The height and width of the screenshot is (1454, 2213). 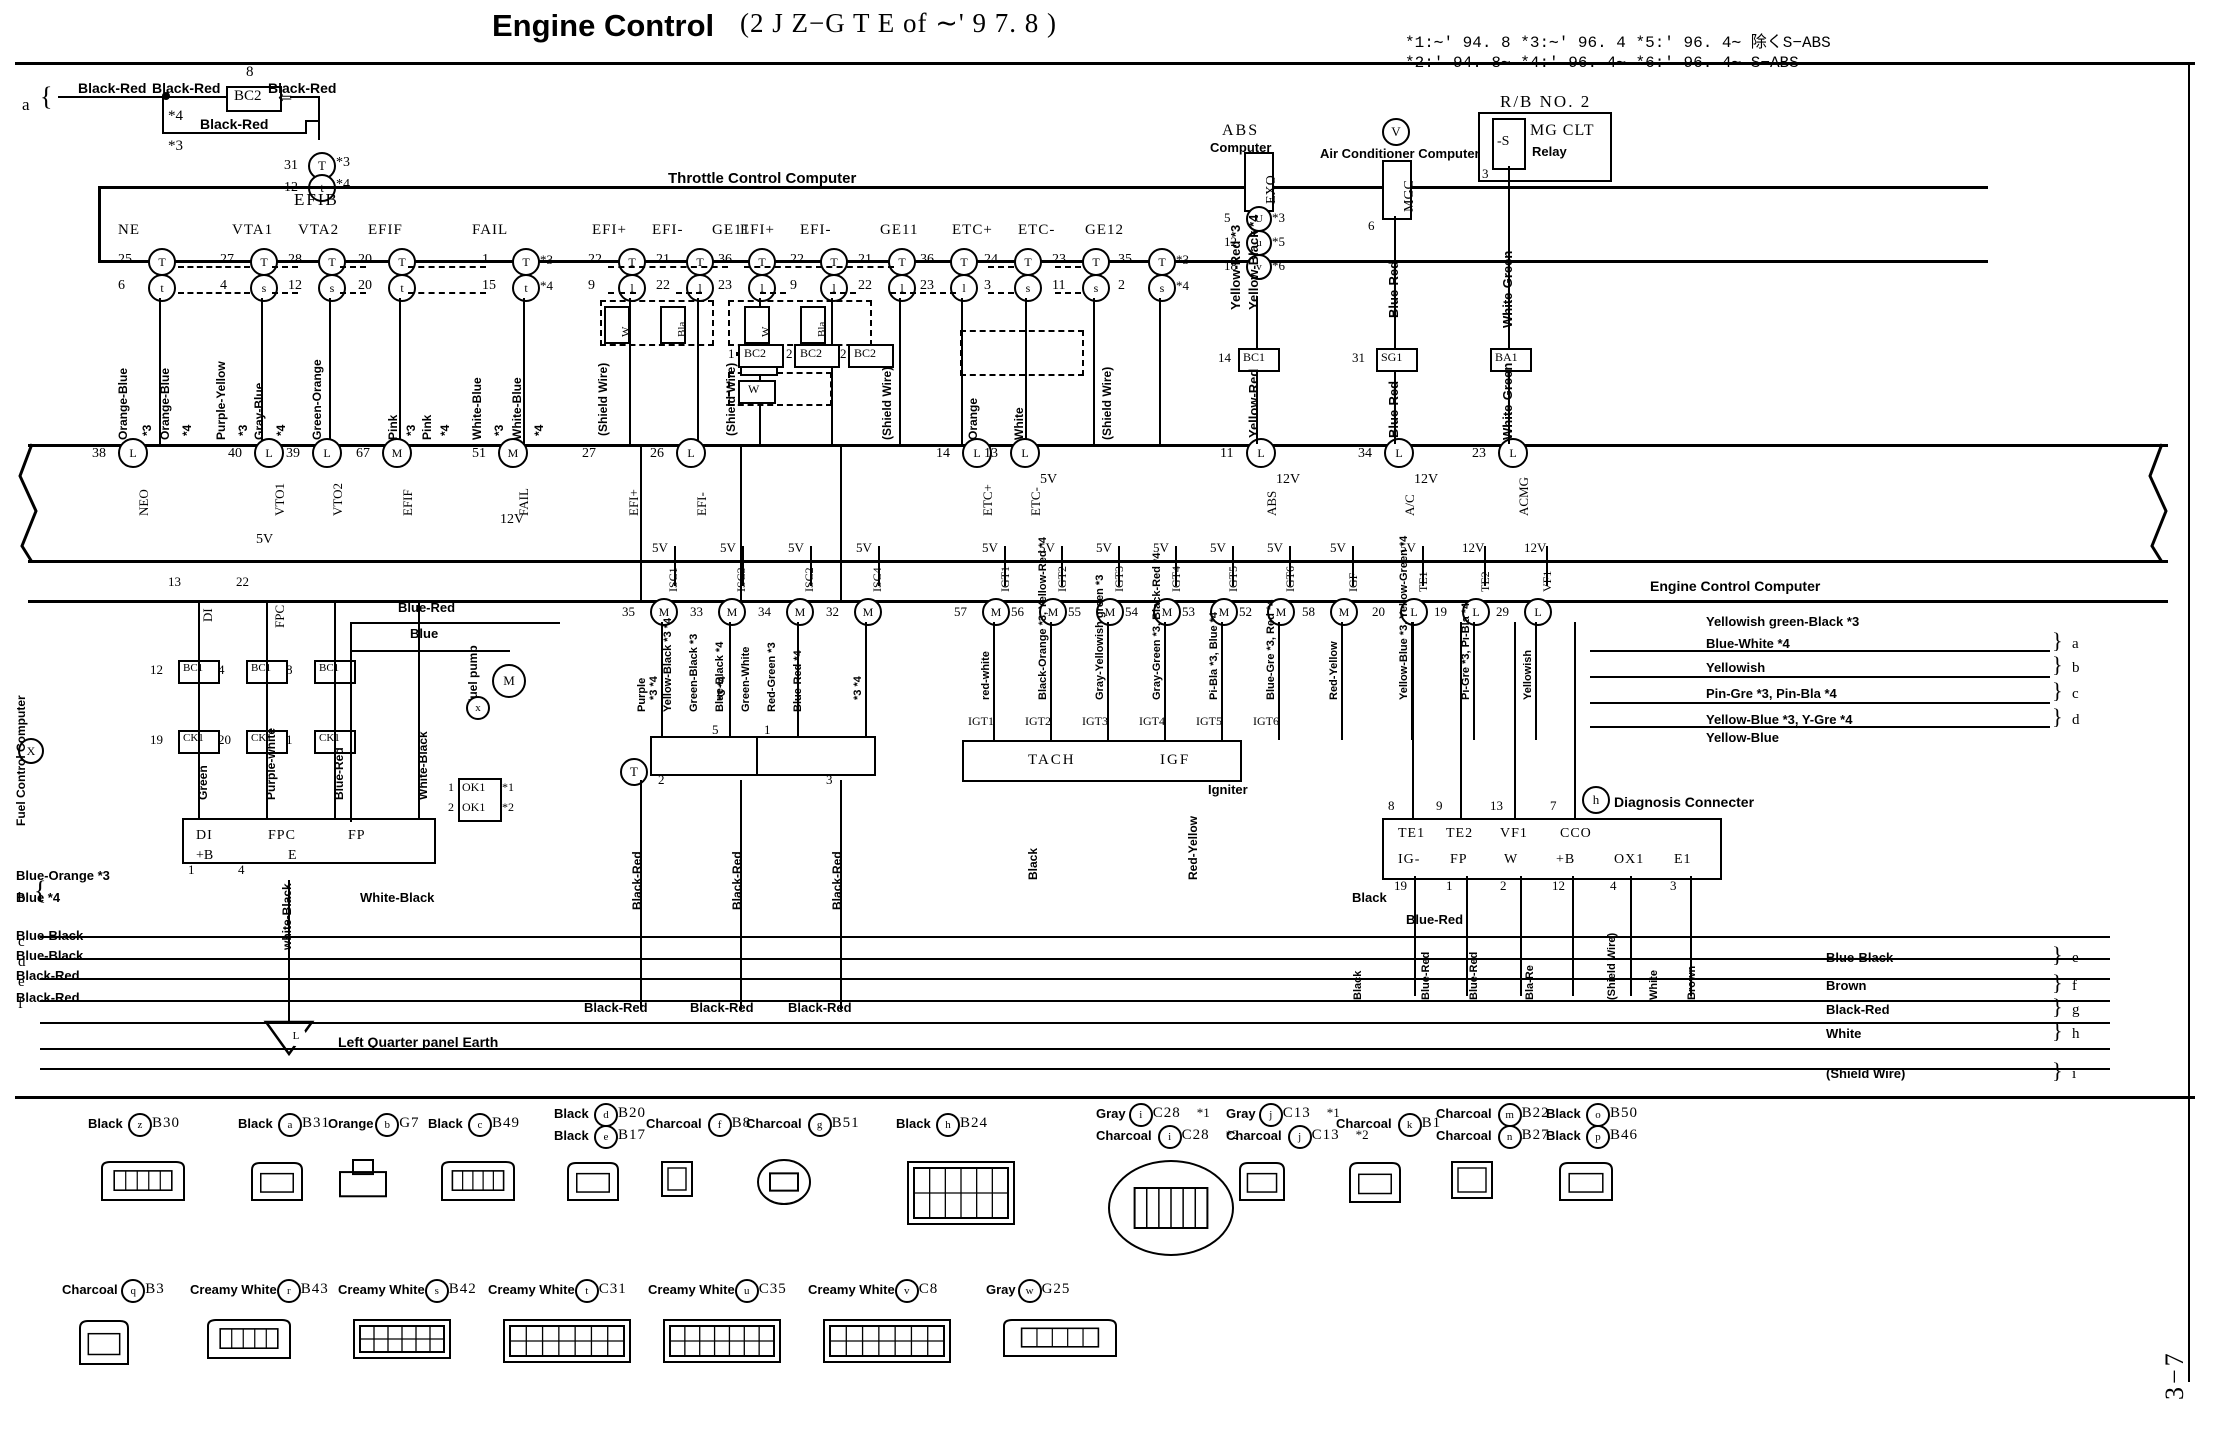 What do you see at coordinates (1107, 403) in the screenshot?
I see `wire-color-upper-19: (Shield Wire)` at bounding box center [1107, 403].